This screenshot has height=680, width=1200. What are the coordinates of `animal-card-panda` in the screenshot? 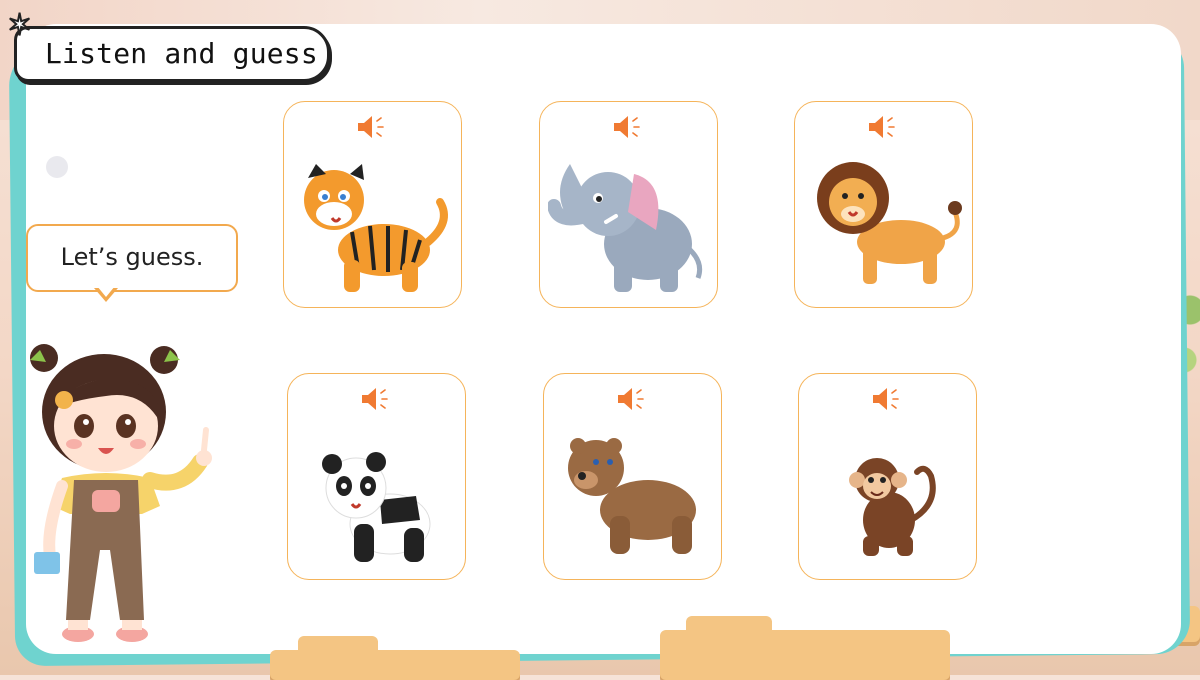 It's located at (376, 476).